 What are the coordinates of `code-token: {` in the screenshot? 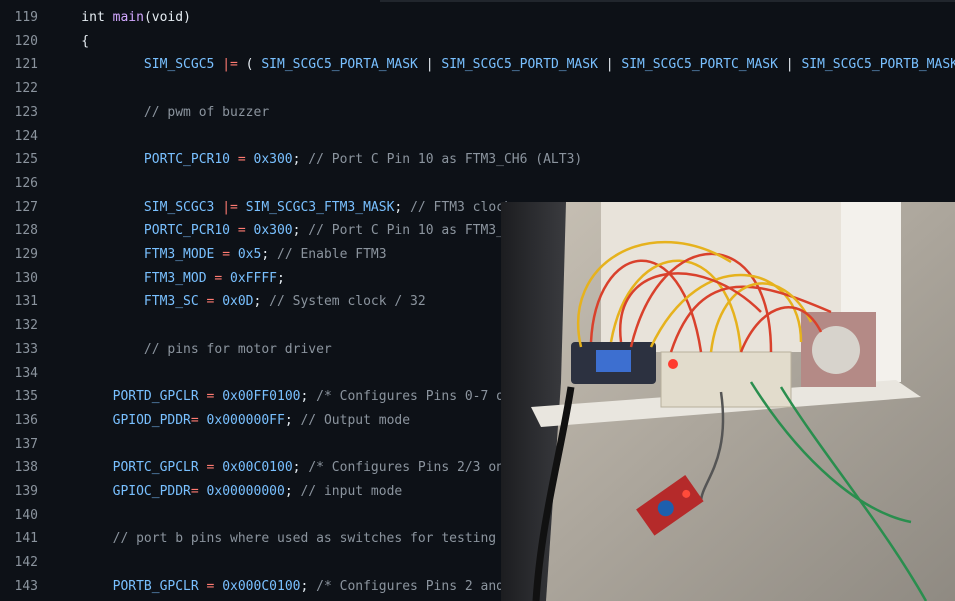 It's located at (70, 41).